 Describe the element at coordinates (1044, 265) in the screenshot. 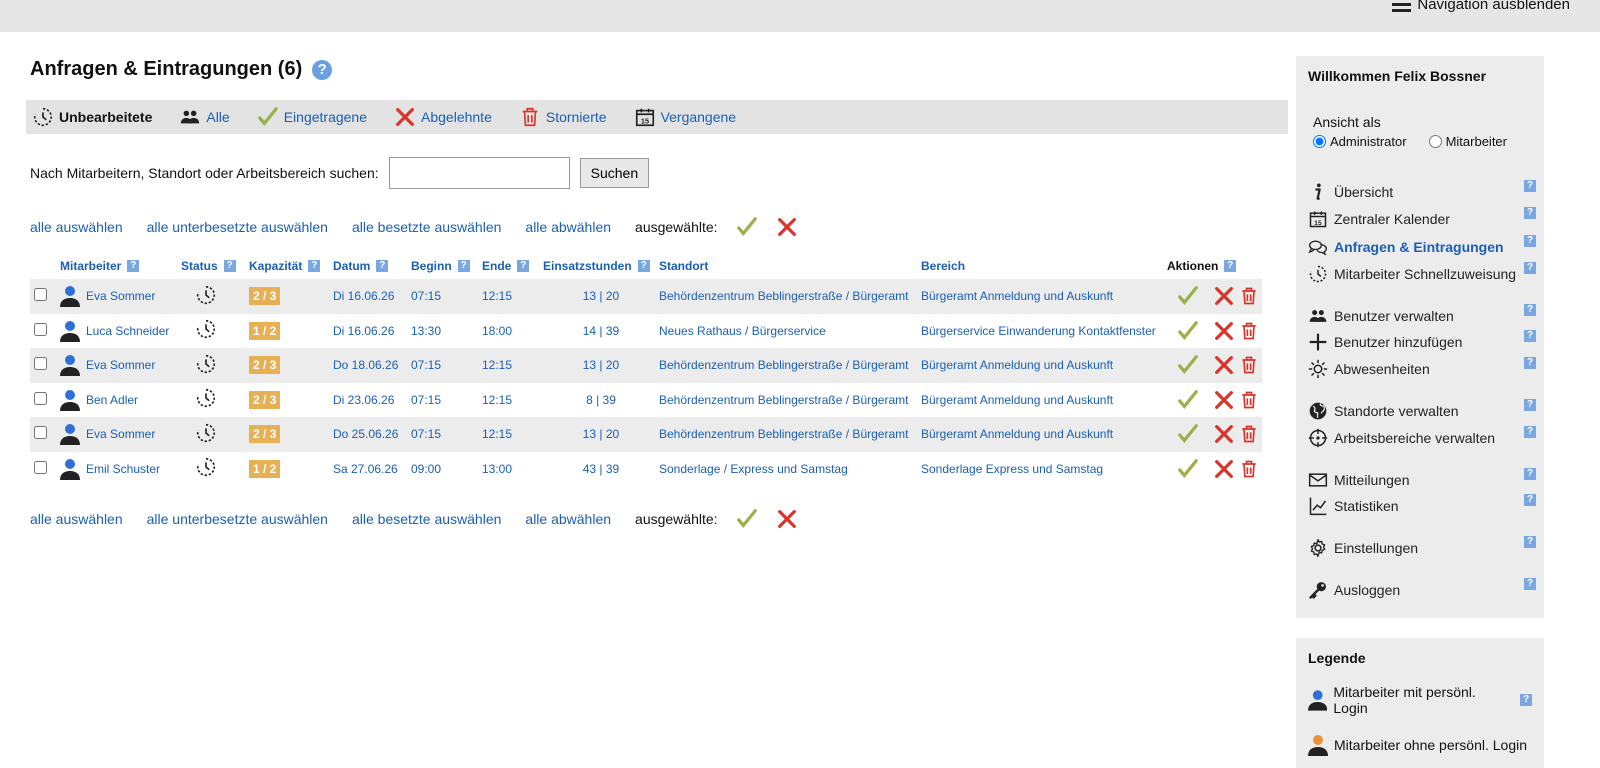

I see `header-area: Bereich` at that location.